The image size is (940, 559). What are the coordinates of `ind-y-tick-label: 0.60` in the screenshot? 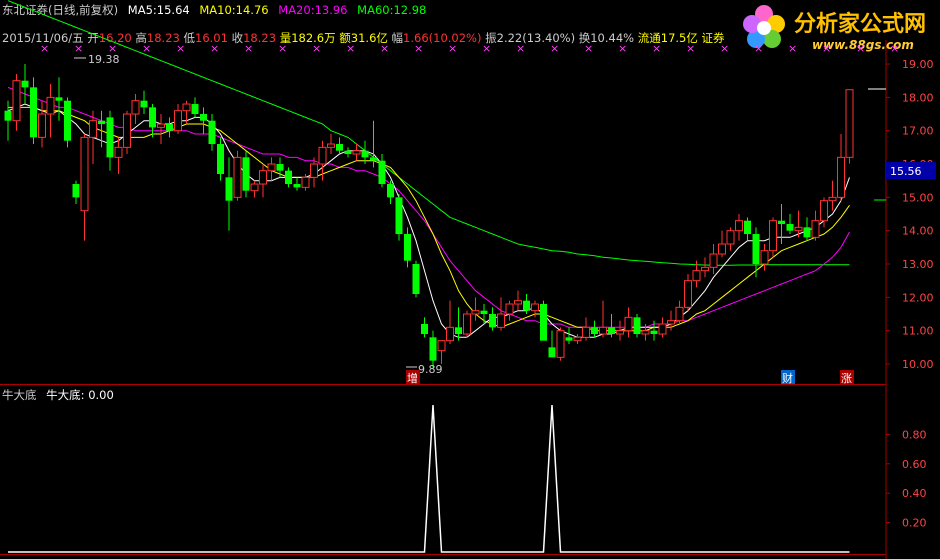 It's located at (914, 464).